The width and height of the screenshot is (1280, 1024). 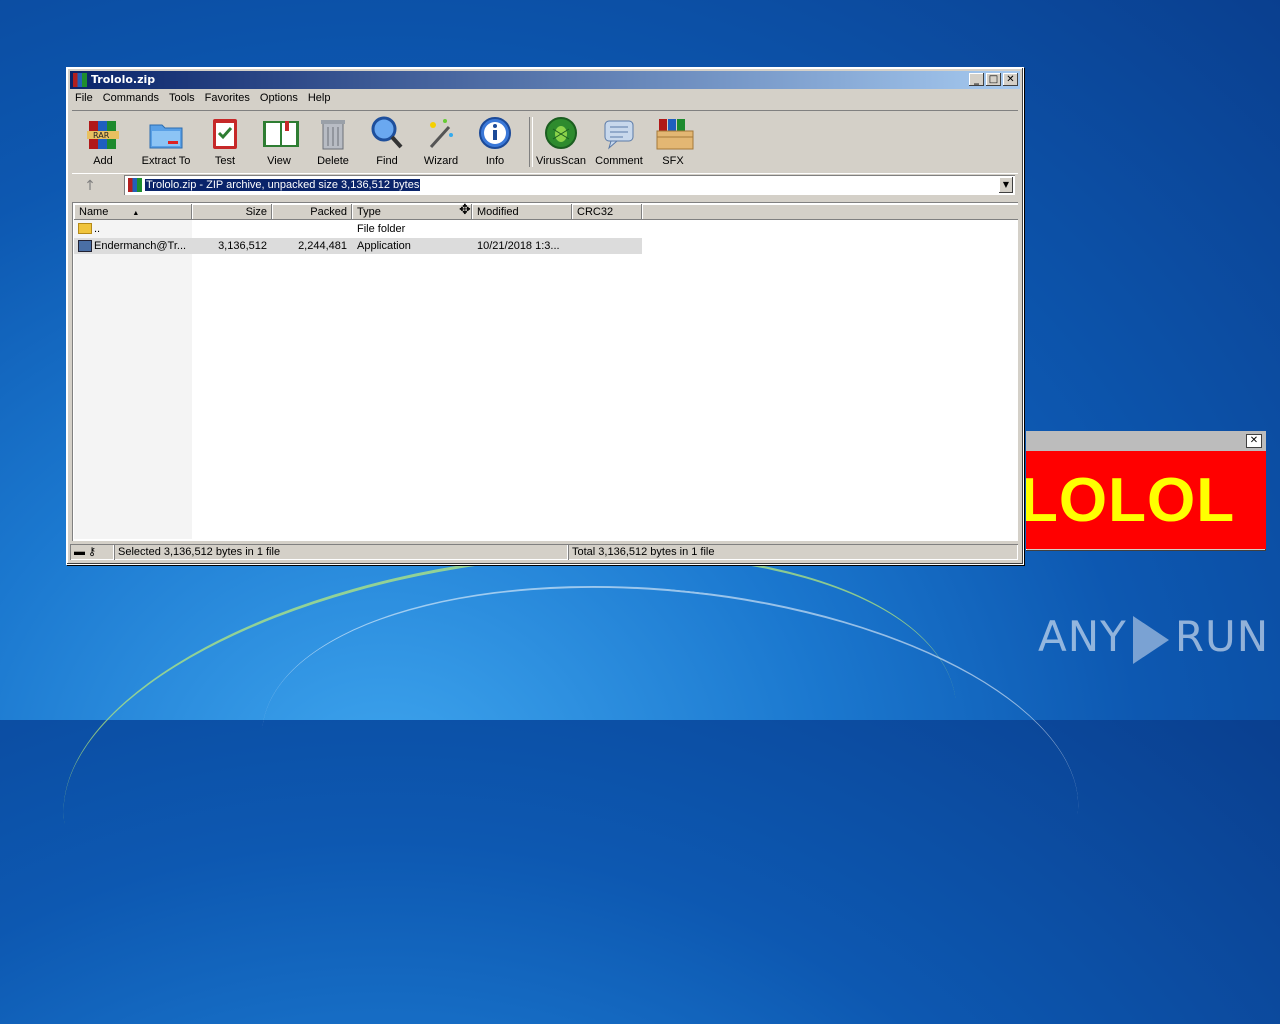 What do you see at coordinates (674, 133) in the screenshot?
I see `sfx-box-icon` at bounding box center [674, 133].